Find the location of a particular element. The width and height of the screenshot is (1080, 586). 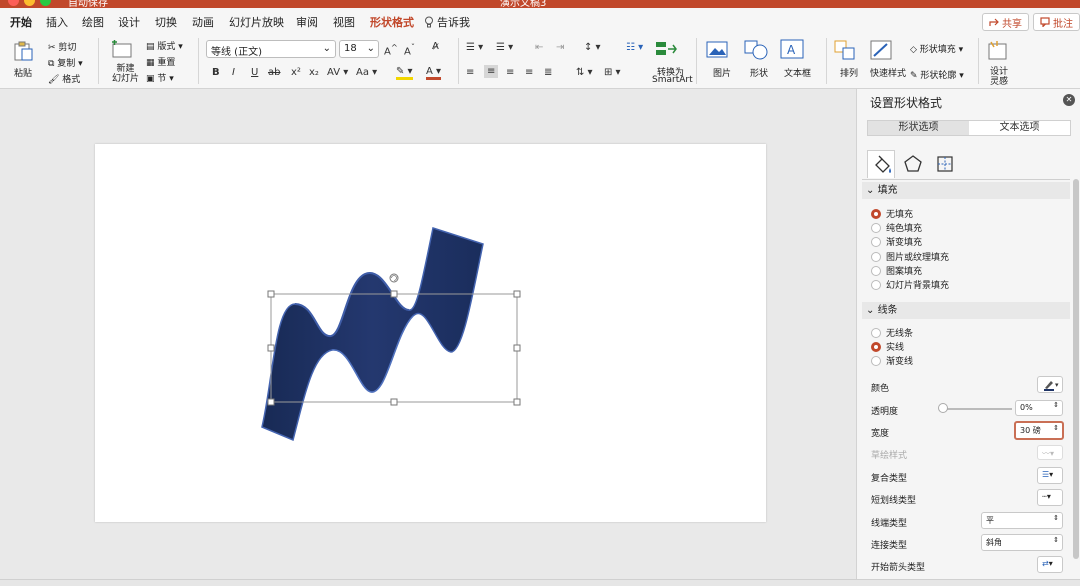

text-direction-icon: ⇅ ▾ is located at coordinates (584, 72).